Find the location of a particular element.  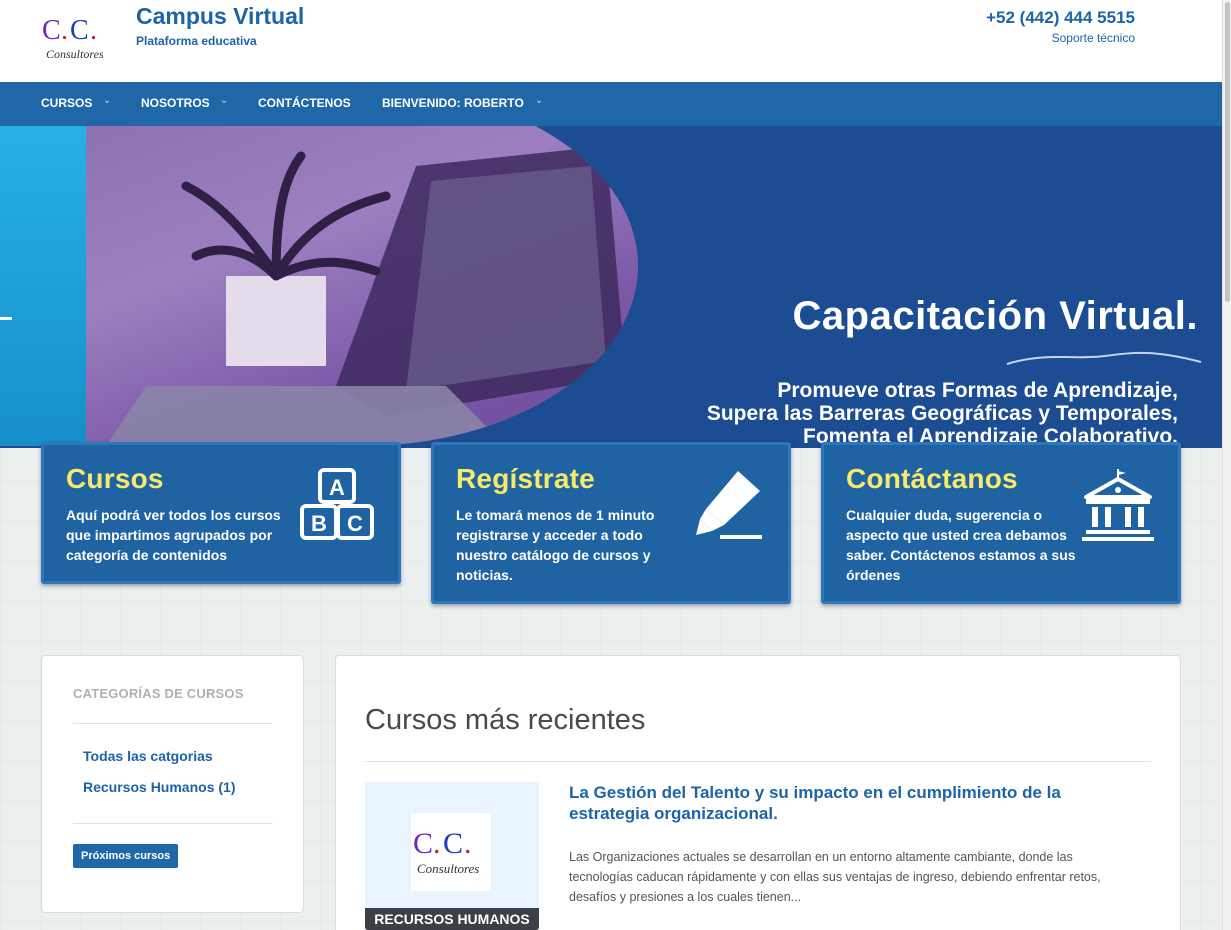

svg-text: A is located at coordinates (337, 487).